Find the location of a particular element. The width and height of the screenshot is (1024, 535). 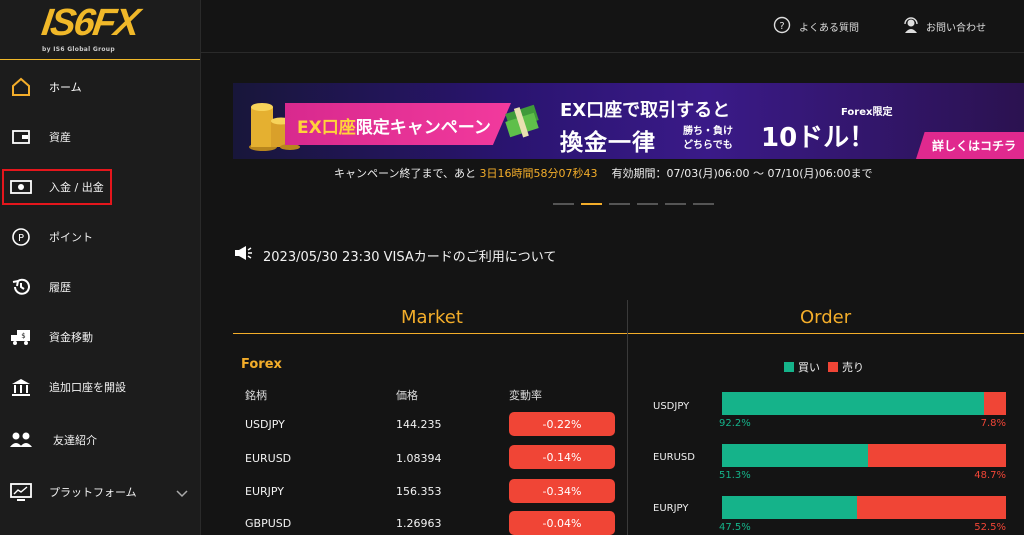

logo: IS6FX by IS6 Global Group is located at coordinates (103, 28).